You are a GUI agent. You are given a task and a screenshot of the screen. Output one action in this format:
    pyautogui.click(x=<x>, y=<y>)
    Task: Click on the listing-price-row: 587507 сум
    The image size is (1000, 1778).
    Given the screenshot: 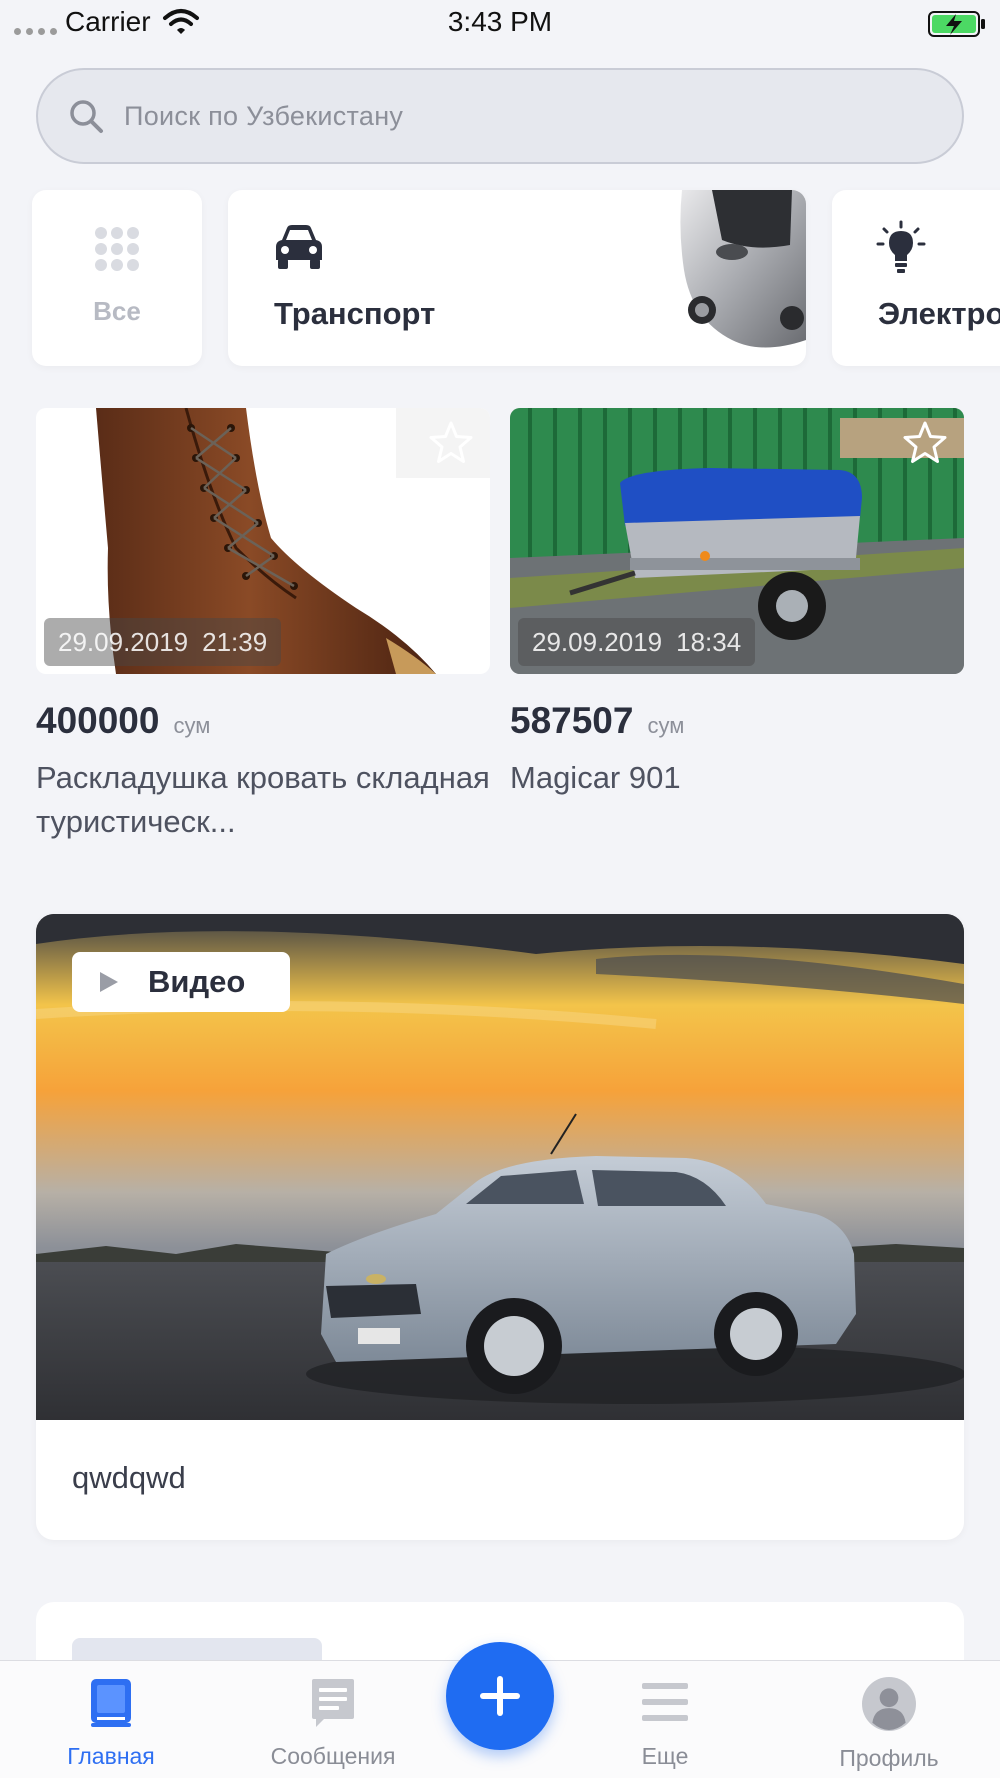 What is the action you would take?
    pyautogui.click(x=737, y=721)
    